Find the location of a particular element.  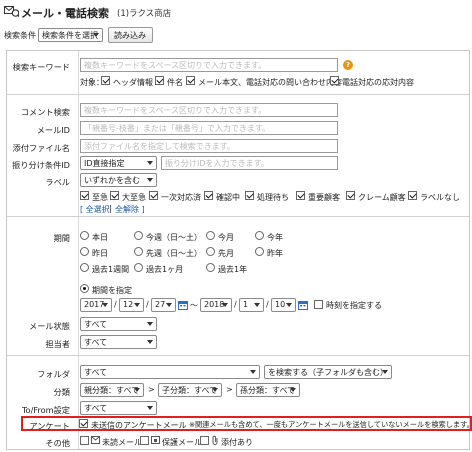

target-checkbox-phone is located at coordinates (334, 80).